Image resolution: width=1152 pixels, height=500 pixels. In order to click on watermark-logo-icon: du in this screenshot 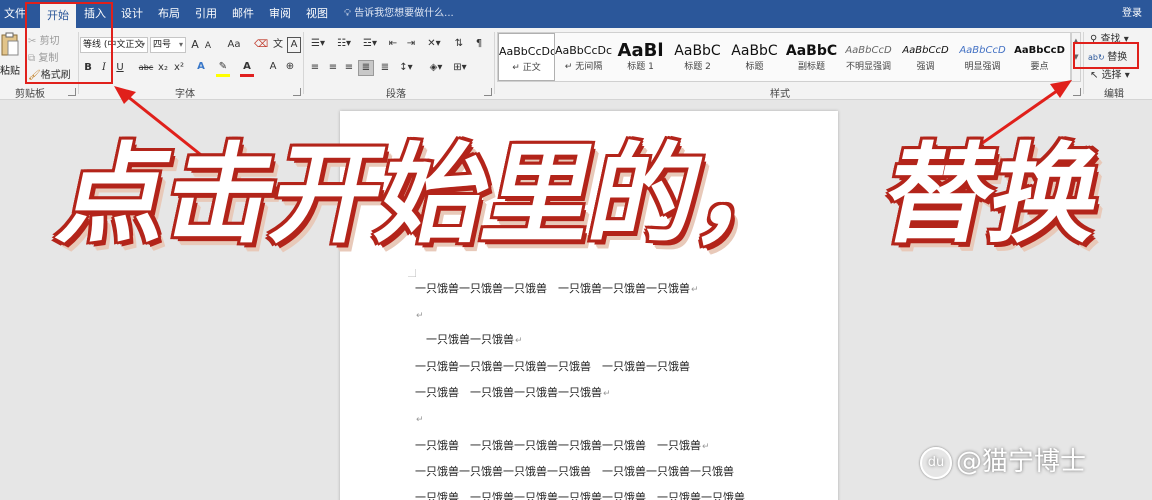, I will do `click(936, 462)`.